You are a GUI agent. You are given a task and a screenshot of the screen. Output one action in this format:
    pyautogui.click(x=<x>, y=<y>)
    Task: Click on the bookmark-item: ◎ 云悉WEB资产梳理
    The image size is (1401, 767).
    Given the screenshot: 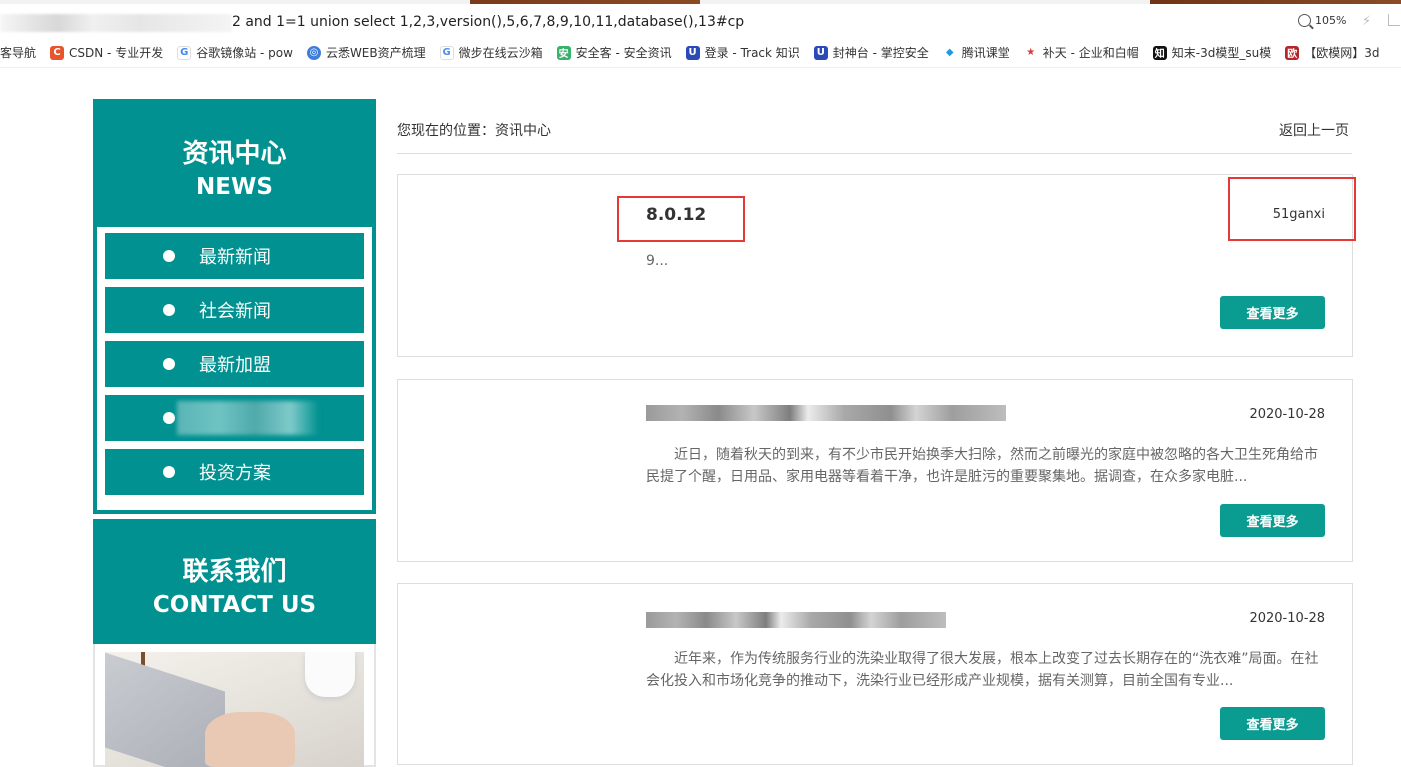 What is the action you would take?
    pyautogui.click(x=366, y=52)
    